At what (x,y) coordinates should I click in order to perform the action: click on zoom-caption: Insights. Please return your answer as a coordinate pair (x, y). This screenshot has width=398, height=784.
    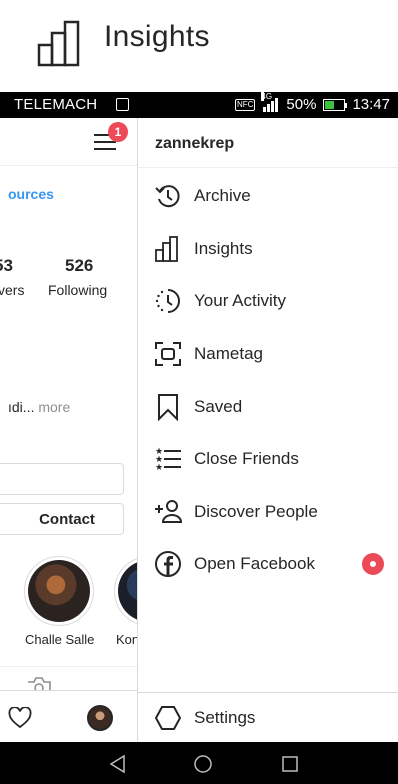
    Looking at the image, I should click on (199, 46).